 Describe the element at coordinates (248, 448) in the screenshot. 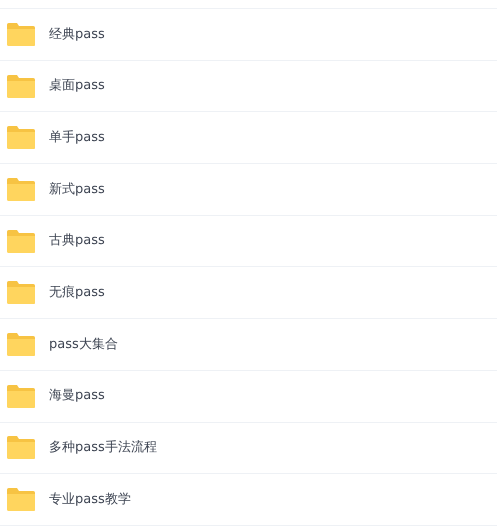

I see `folder-row: 多种pass手法流程` at that location.